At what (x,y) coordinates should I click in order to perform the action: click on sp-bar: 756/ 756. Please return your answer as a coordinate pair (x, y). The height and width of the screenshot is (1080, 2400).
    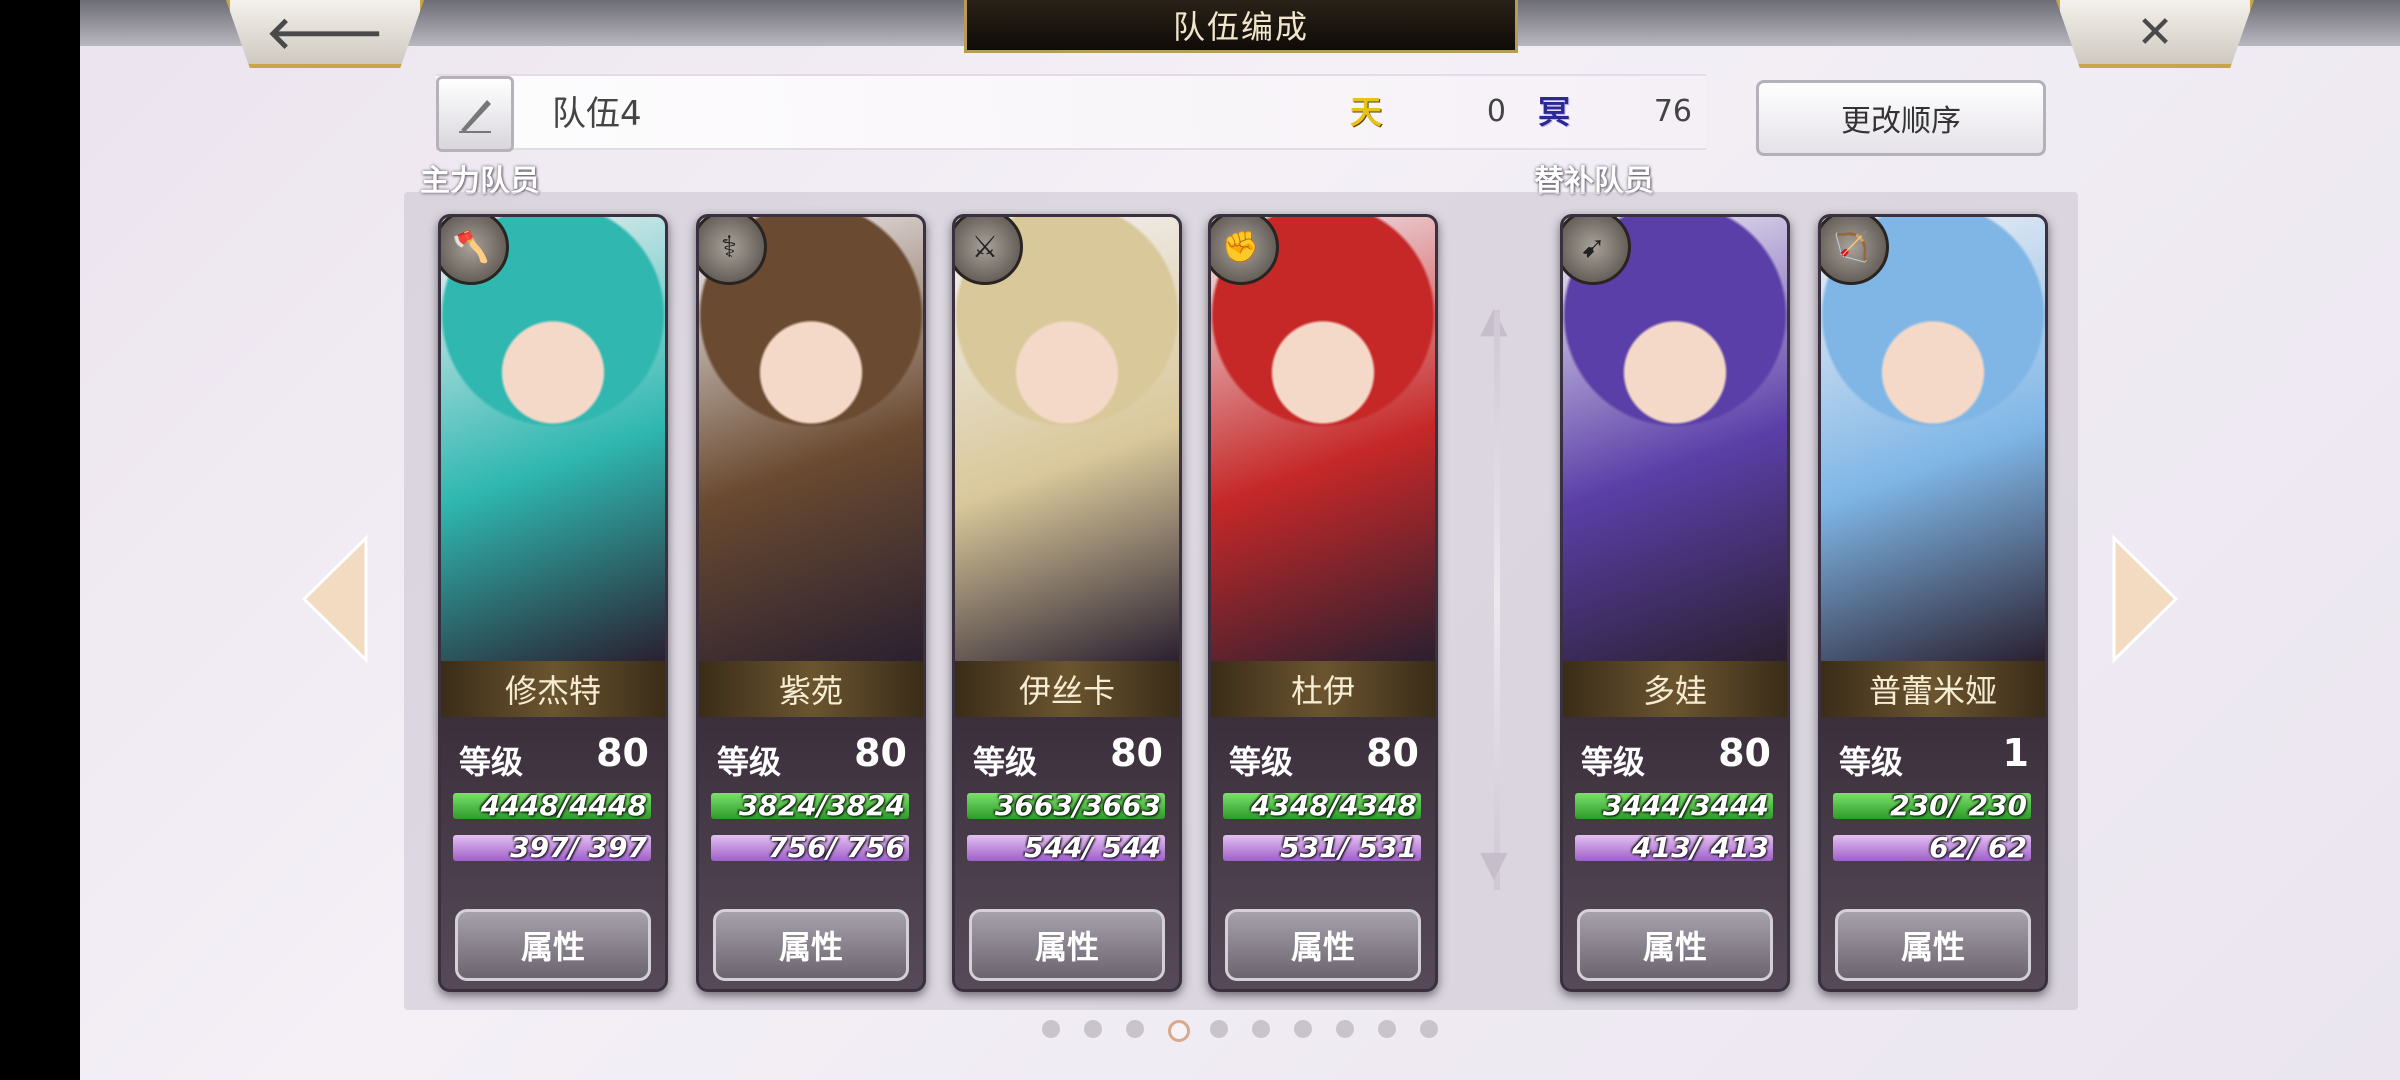
    Looking at the image, I should click on (810, 847).